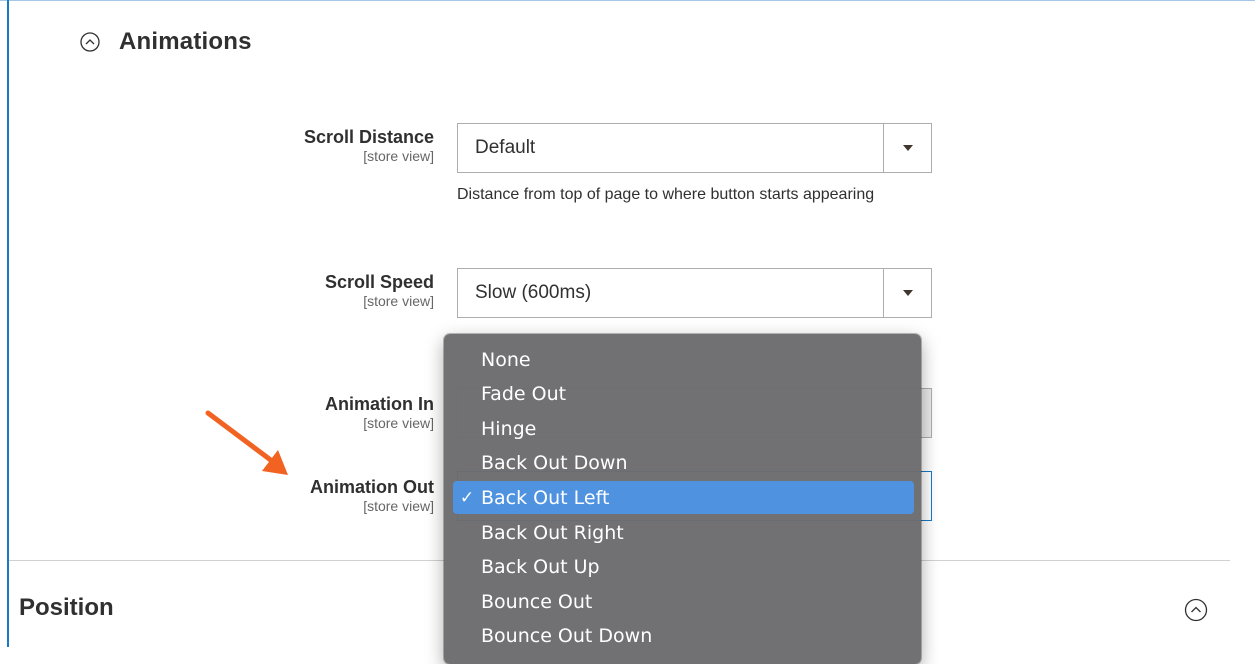 This screenshot has width=1255, height=664. What do you see at coordinates (683, 394) in the screenshot?
I see `dropdown-option: Fade Out` at bounding box center [683, 394].